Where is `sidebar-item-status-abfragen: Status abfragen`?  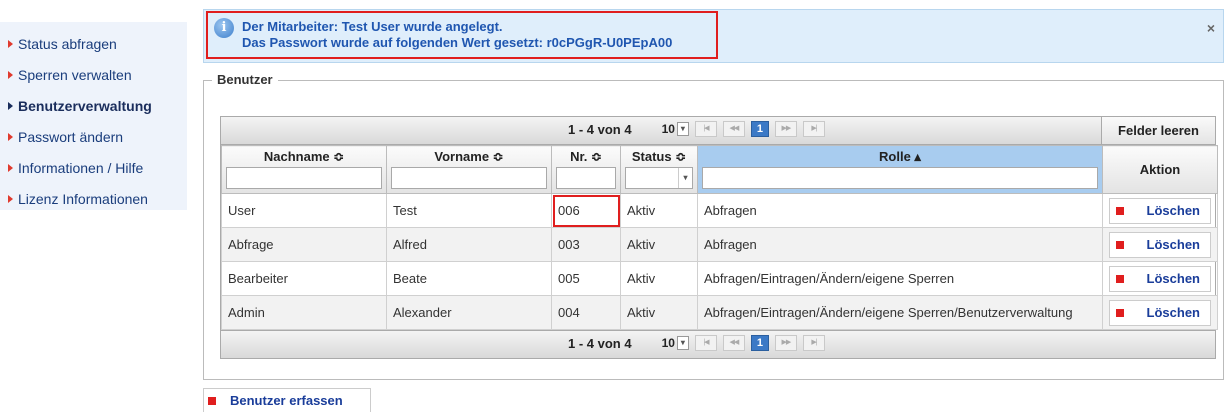 sidebar-item-status-abfragen: Status abfragen is located at coordinates (93, 43).